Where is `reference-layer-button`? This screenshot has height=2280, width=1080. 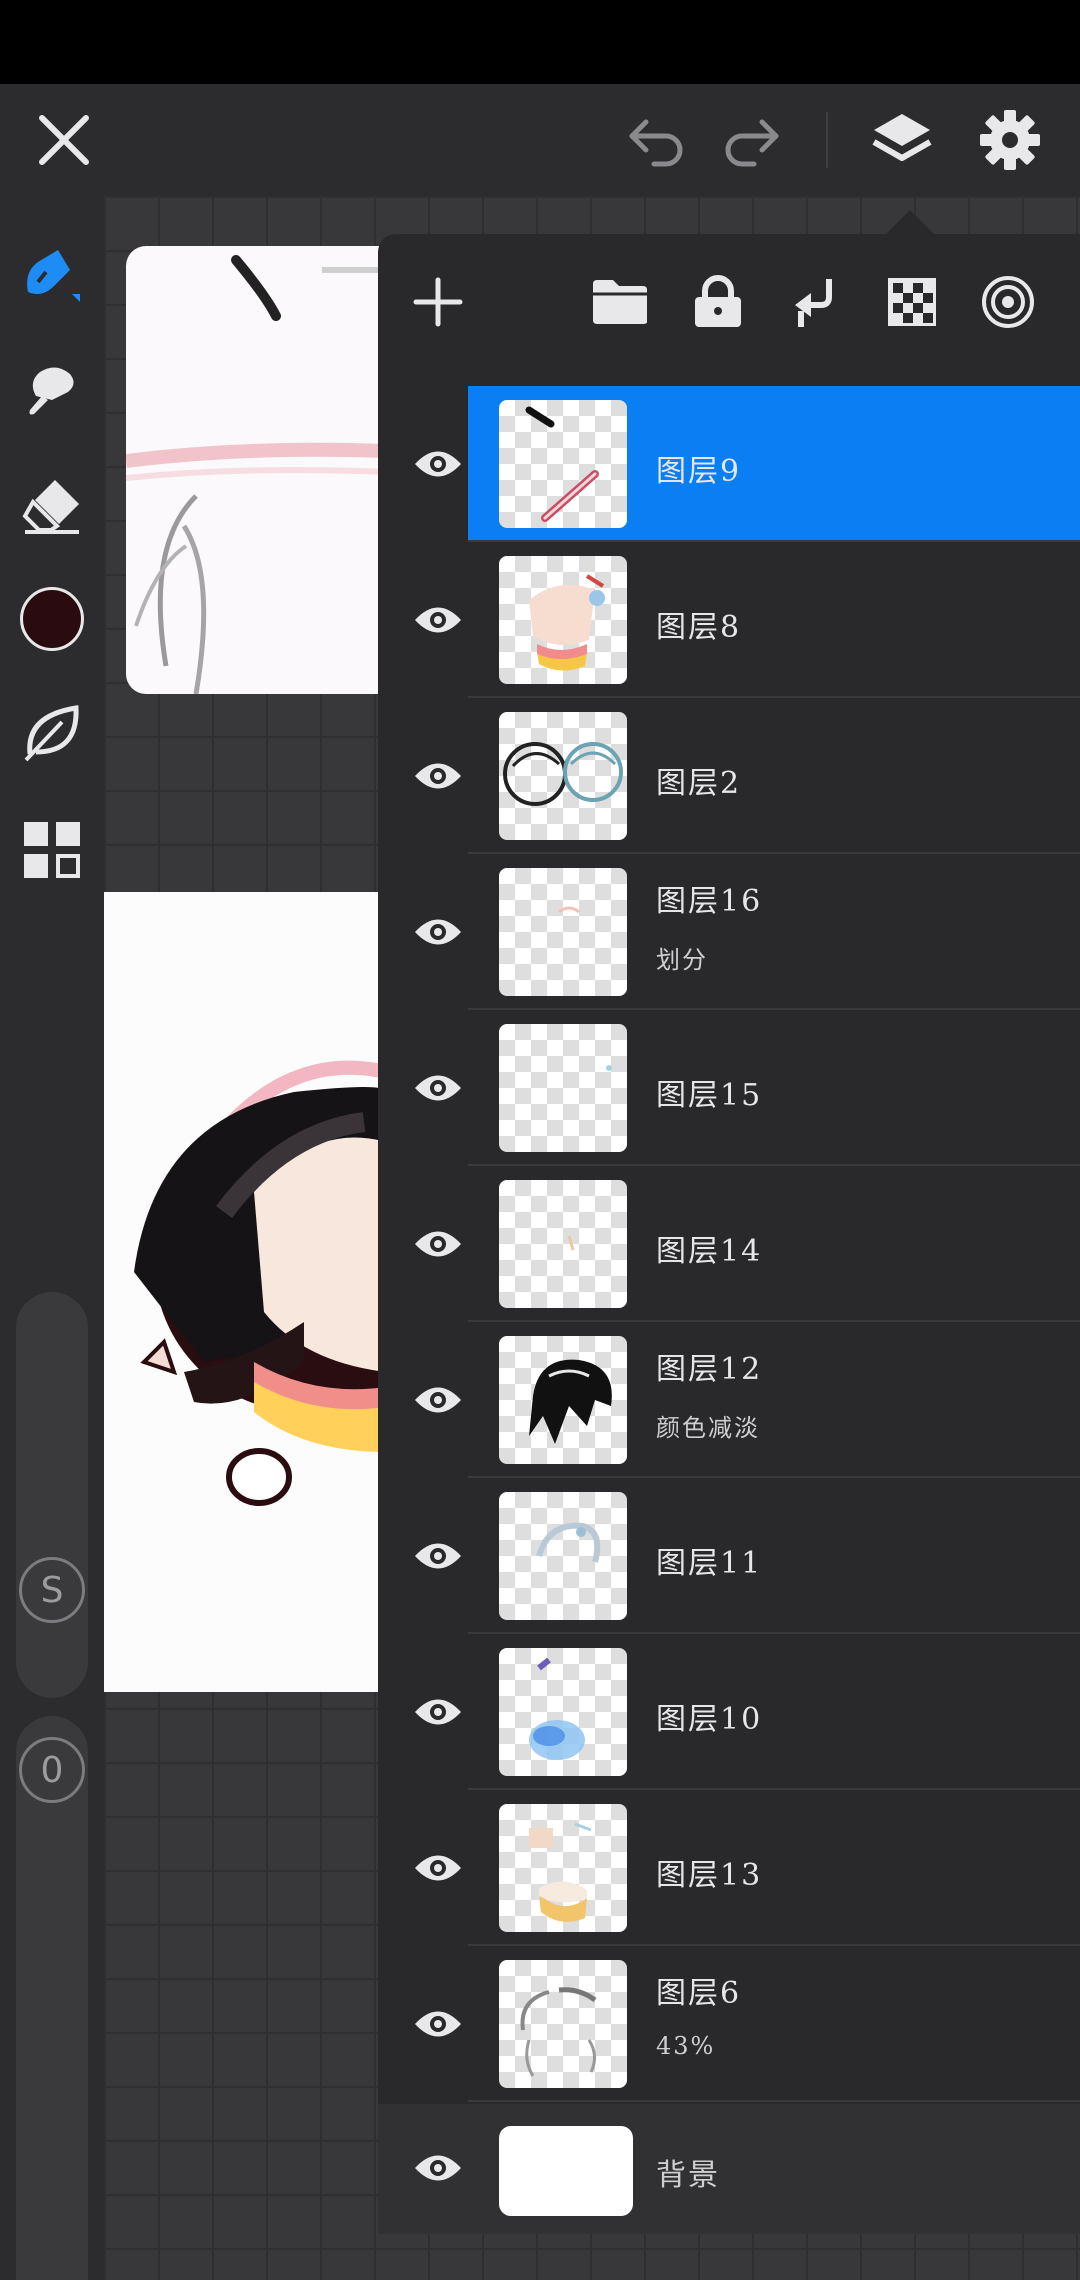
reference-layer-button is located at coordinates (1008, 302).